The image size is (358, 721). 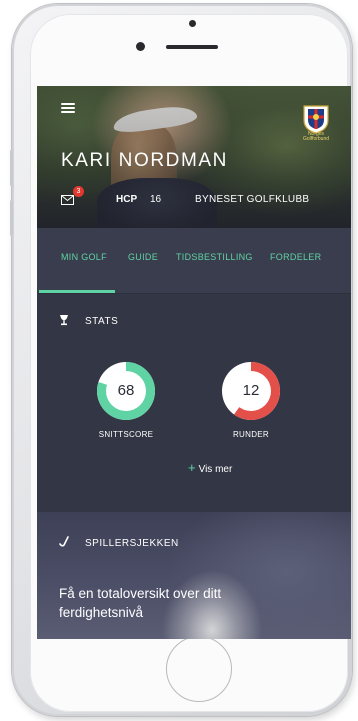 What do you see at coordinates (316, 119) in the screenshot?
I see `crest-icon` at bounding box center [316, 119].